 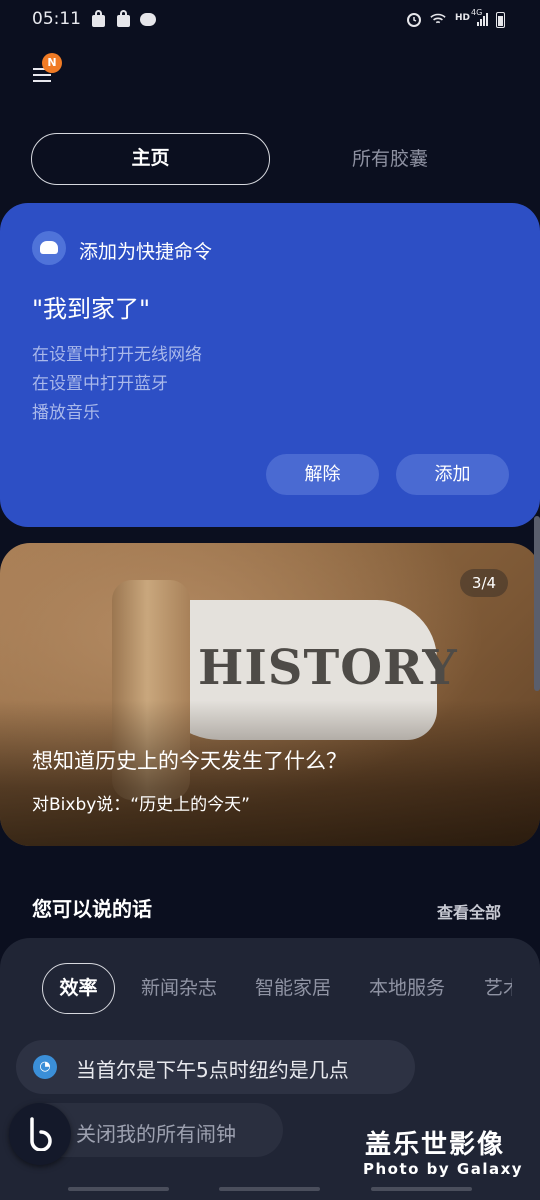 What do you see at coordinates (141, 805) in the screenshot?
I see `card-hint: 对Bixby说：“历史上的今天”` at bounding box center [141, 805].